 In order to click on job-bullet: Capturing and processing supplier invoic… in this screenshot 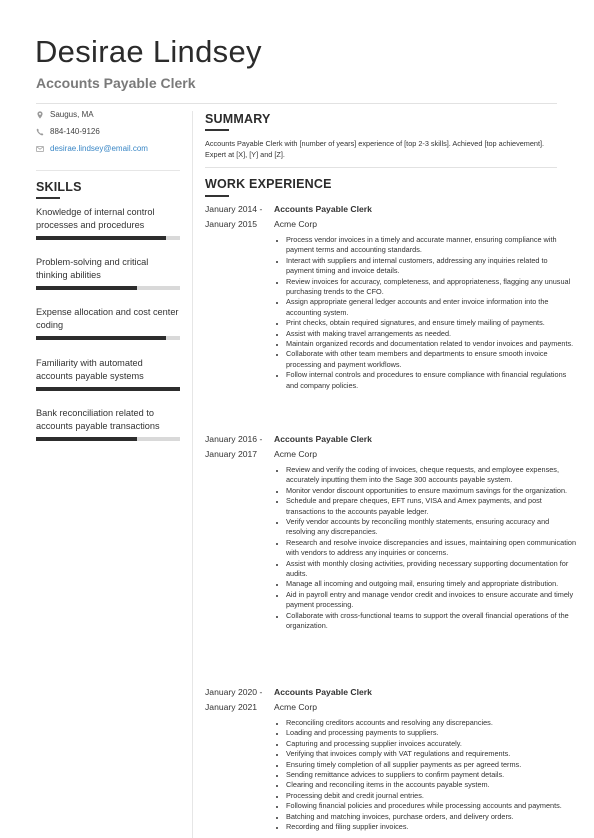, I will do `click(431, 744)`.